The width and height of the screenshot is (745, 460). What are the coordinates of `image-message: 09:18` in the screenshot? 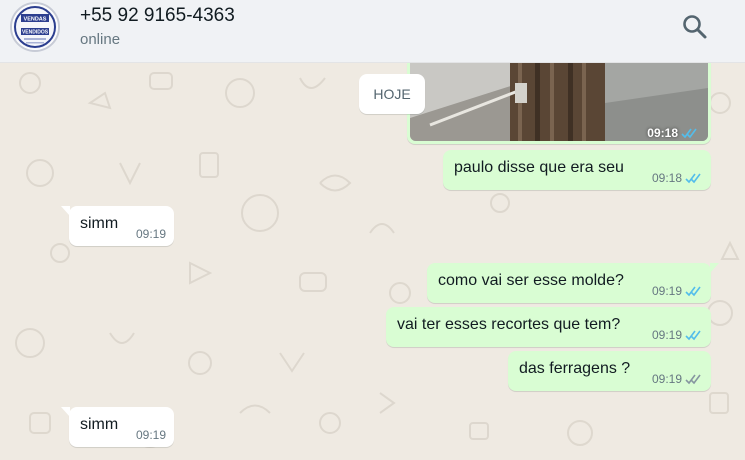 It's located at (559, 103).